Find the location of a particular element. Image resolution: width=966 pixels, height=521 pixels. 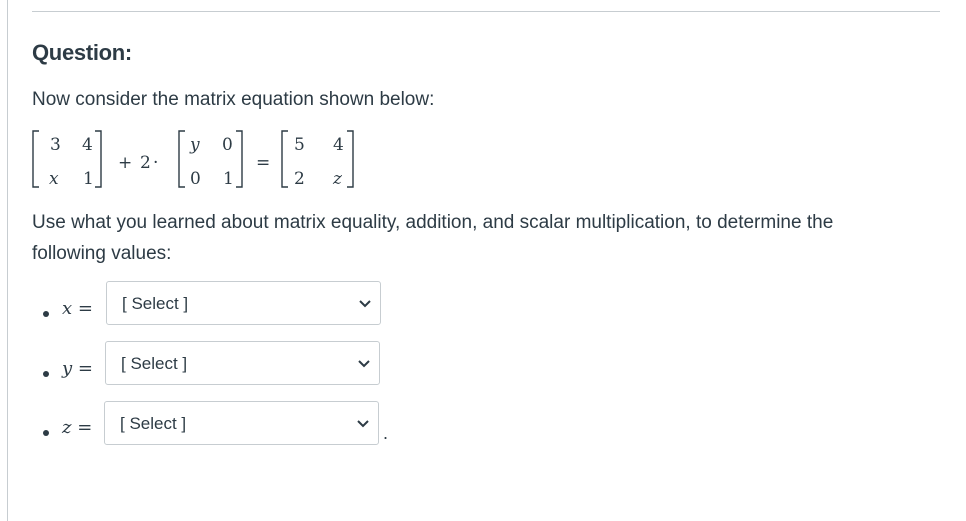

answer-y-dropdown: [ Select ] is located at coordinates (242, 363).